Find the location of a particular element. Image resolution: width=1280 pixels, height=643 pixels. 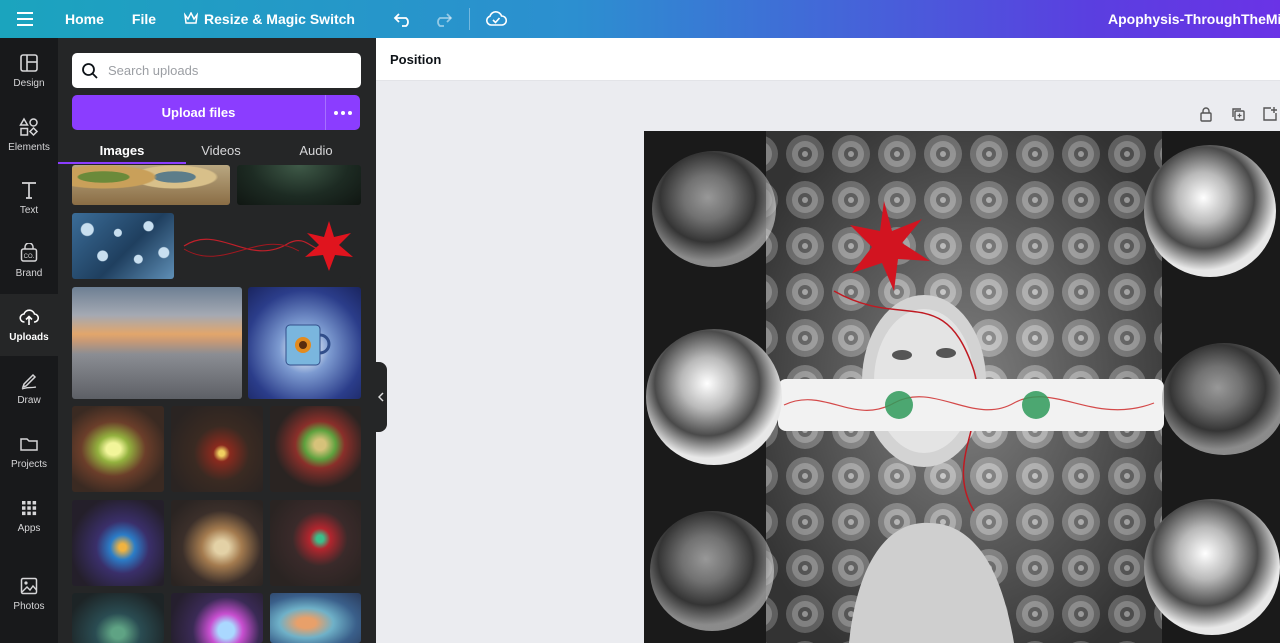

rail-label: Apps is located at coordinates (29, 528).